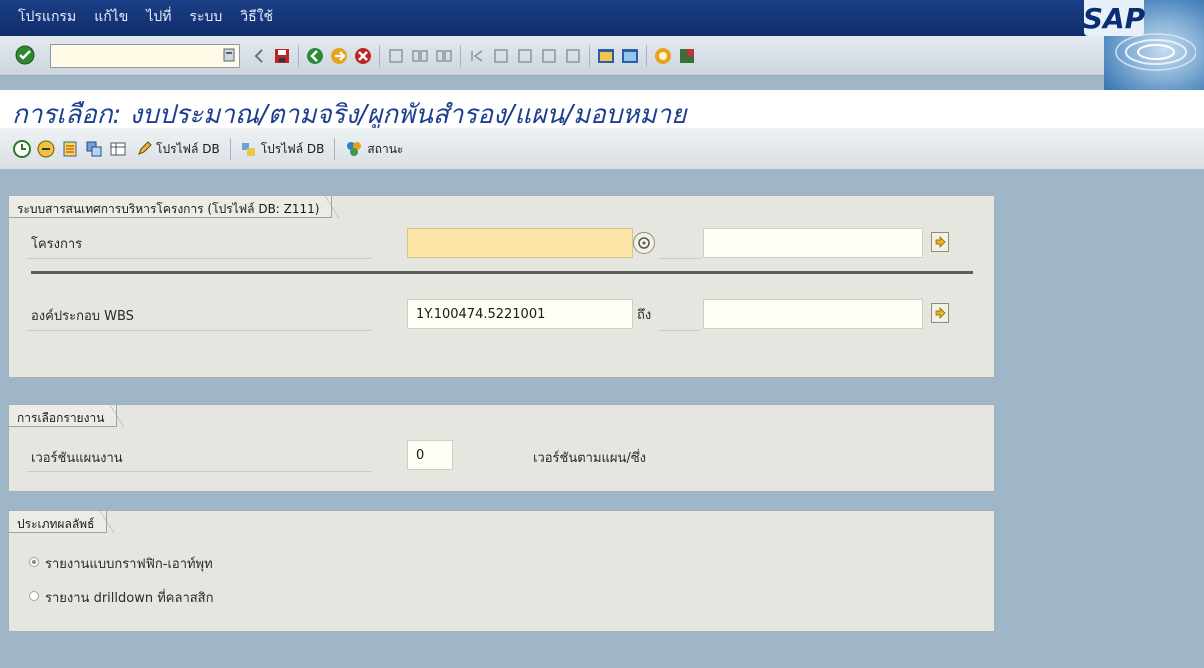  Describe the element at coordinates (282, 56) in the screenshot. I see `save-icon` at that location.